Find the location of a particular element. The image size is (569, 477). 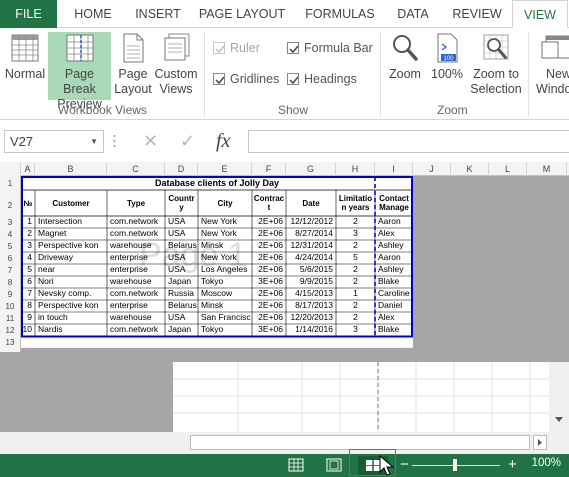

tab-home: HOME is located at coordinates (93, 14).